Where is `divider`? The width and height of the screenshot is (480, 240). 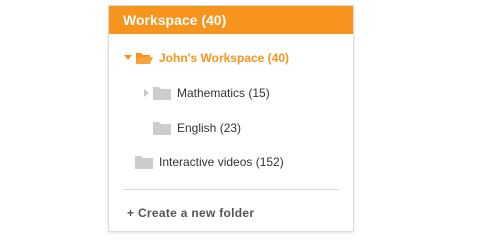 divider is located at coordinates (231, 189).